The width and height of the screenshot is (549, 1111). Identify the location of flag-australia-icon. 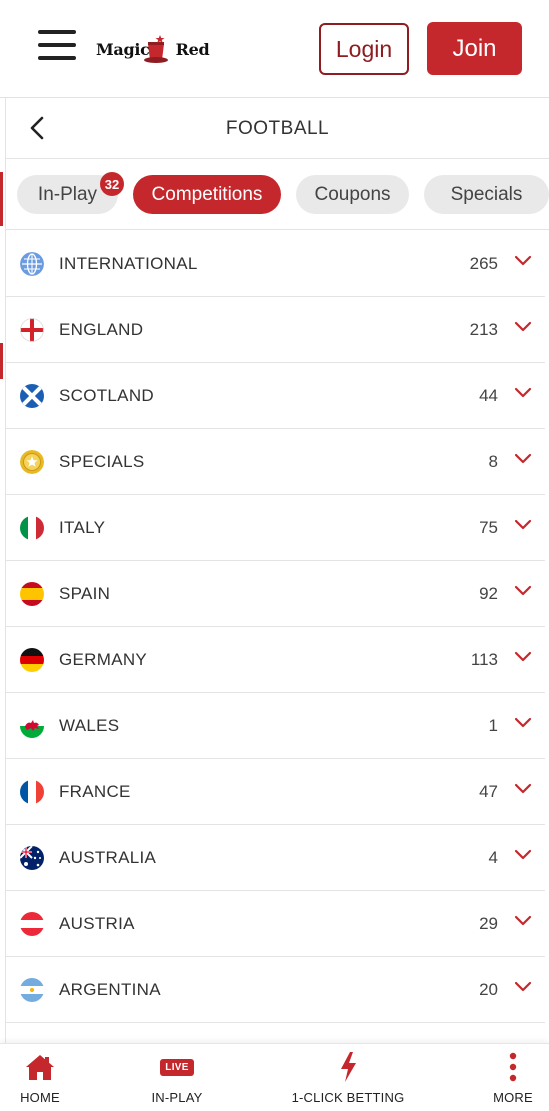
(32, 858).